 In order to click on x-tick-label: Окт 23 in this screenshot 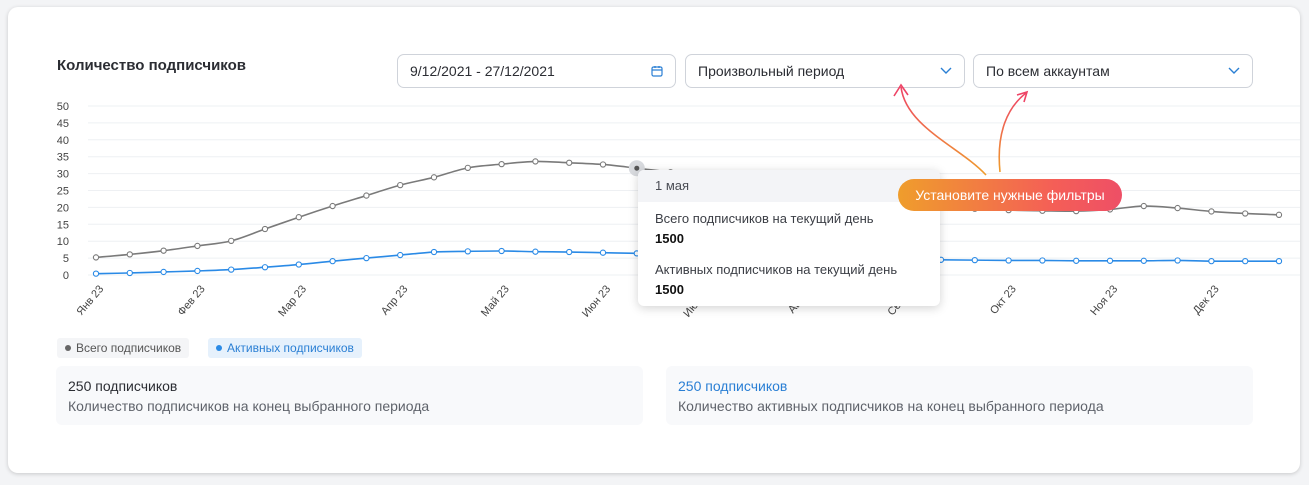, I will do `click(1003, 300)`.